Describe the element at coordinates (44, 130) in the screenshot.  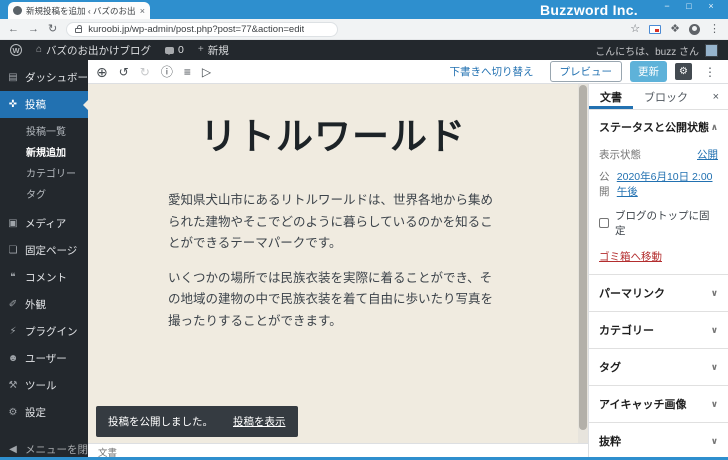
I see `submenu-item-post-list: 投稿一覧` at that location.